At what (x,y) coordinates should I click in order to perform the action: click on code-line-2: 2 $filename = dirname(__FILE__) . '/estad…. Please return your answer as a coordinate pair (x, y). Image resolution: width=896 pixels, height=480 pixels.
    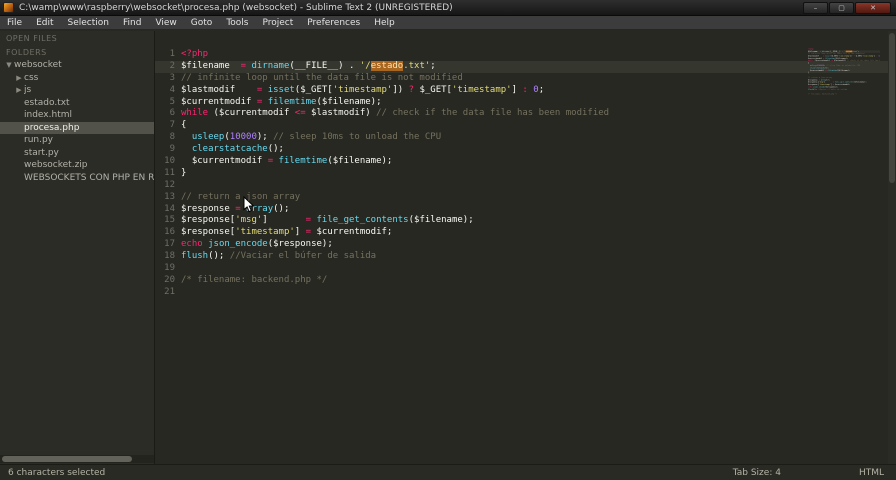
    Looking at the image, I should click on (525, 66).